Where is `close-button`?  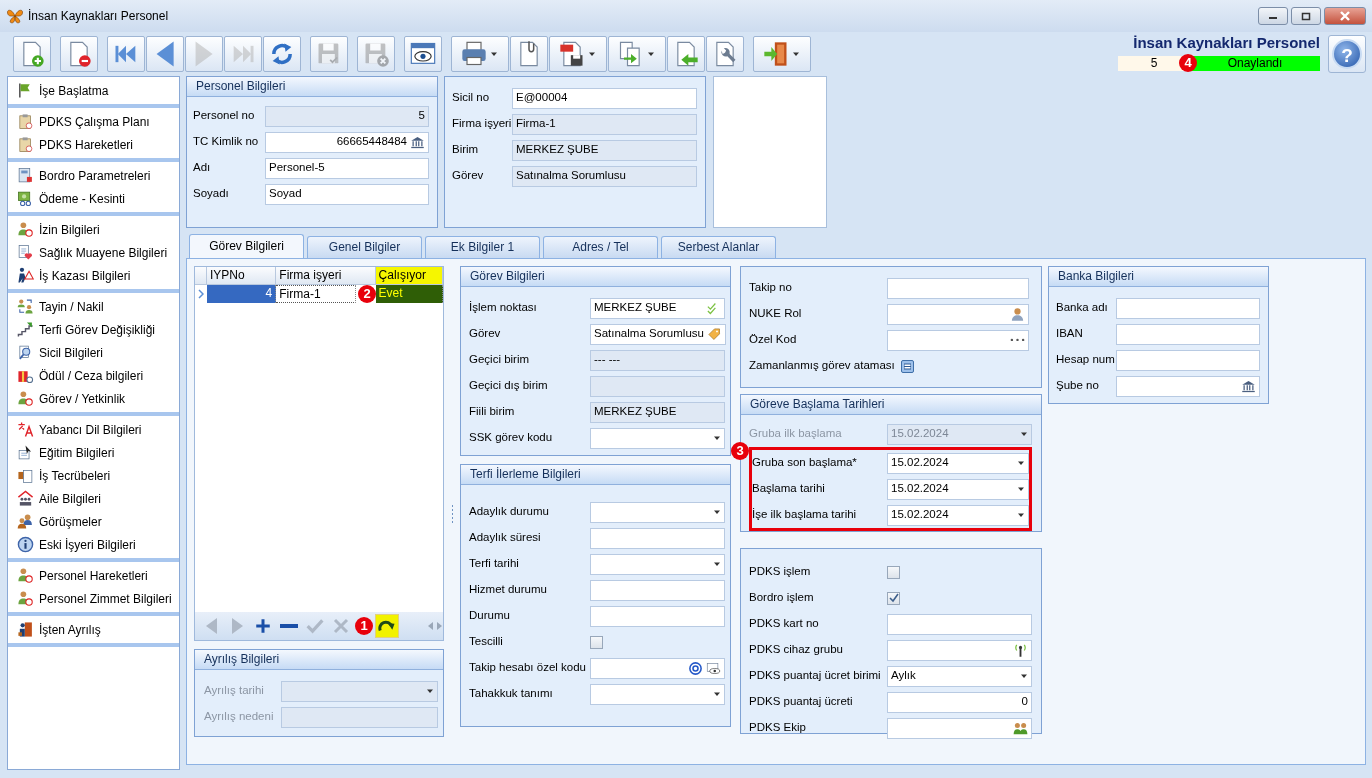
close-button is located at coordinates (1345, 16).